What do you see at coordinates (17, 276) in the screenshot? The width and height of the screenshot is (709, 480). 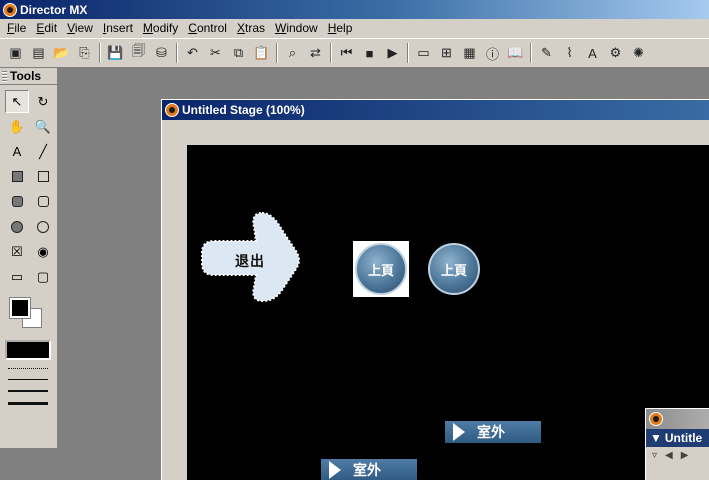 I see `field-tool-icon: ▭` at bounding box center [17, 276].